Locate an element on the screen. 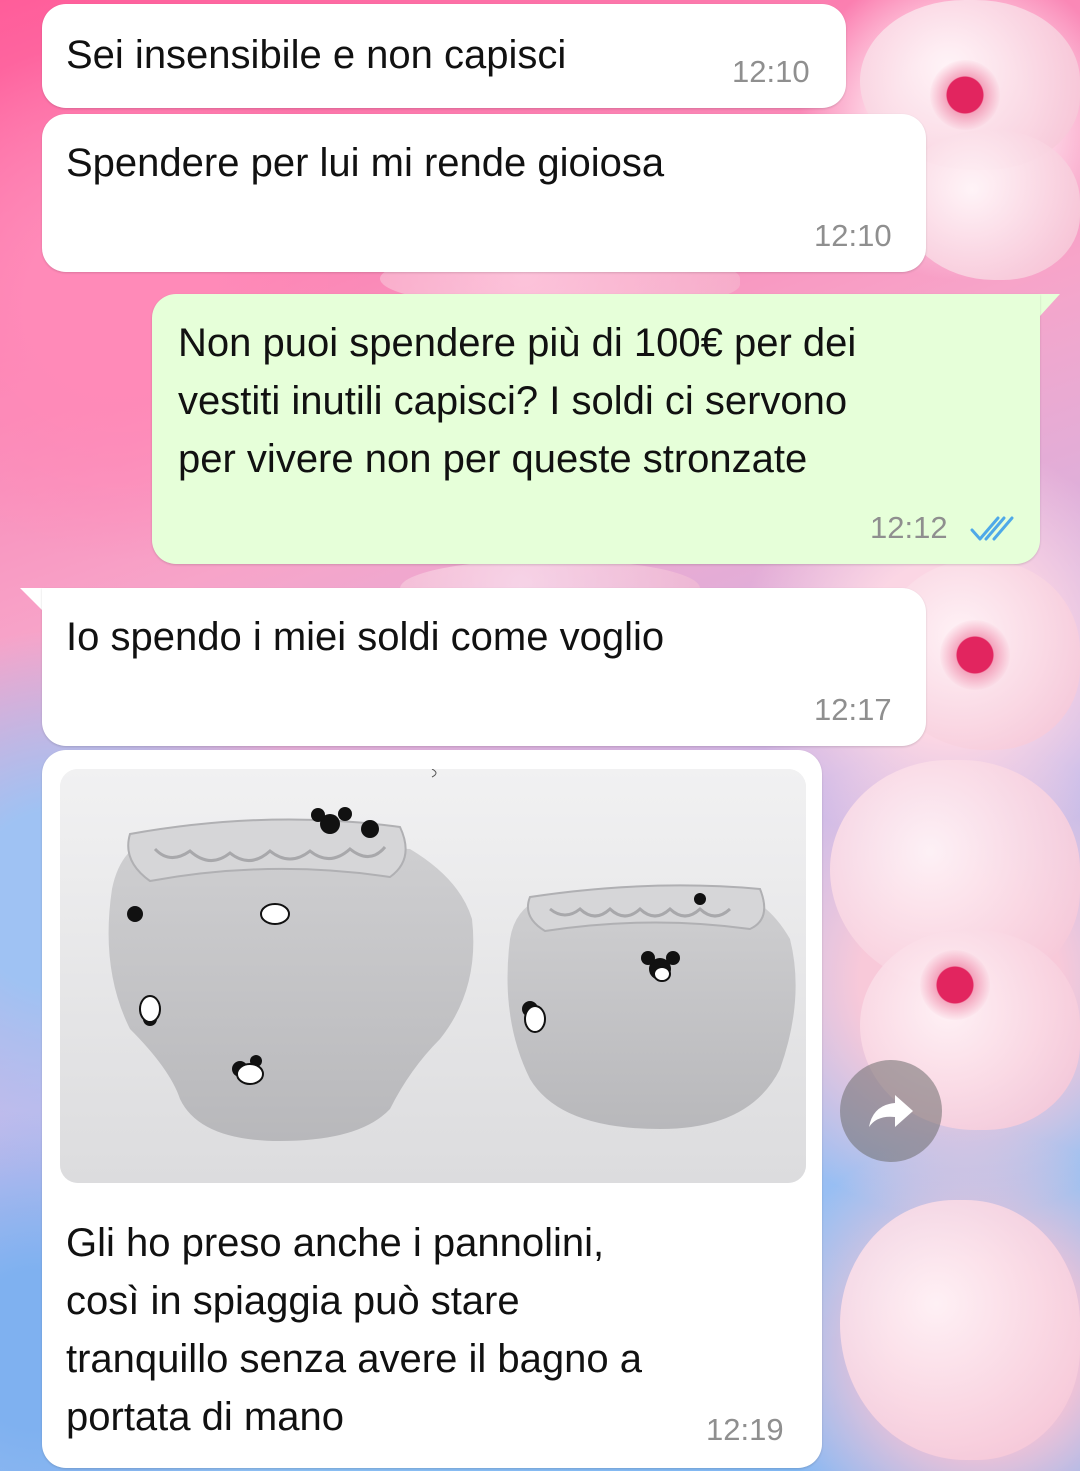  message-bubble-incoming: Io spendo i miei soldi come voglio 12:17 is located at coordinates (484, 667).